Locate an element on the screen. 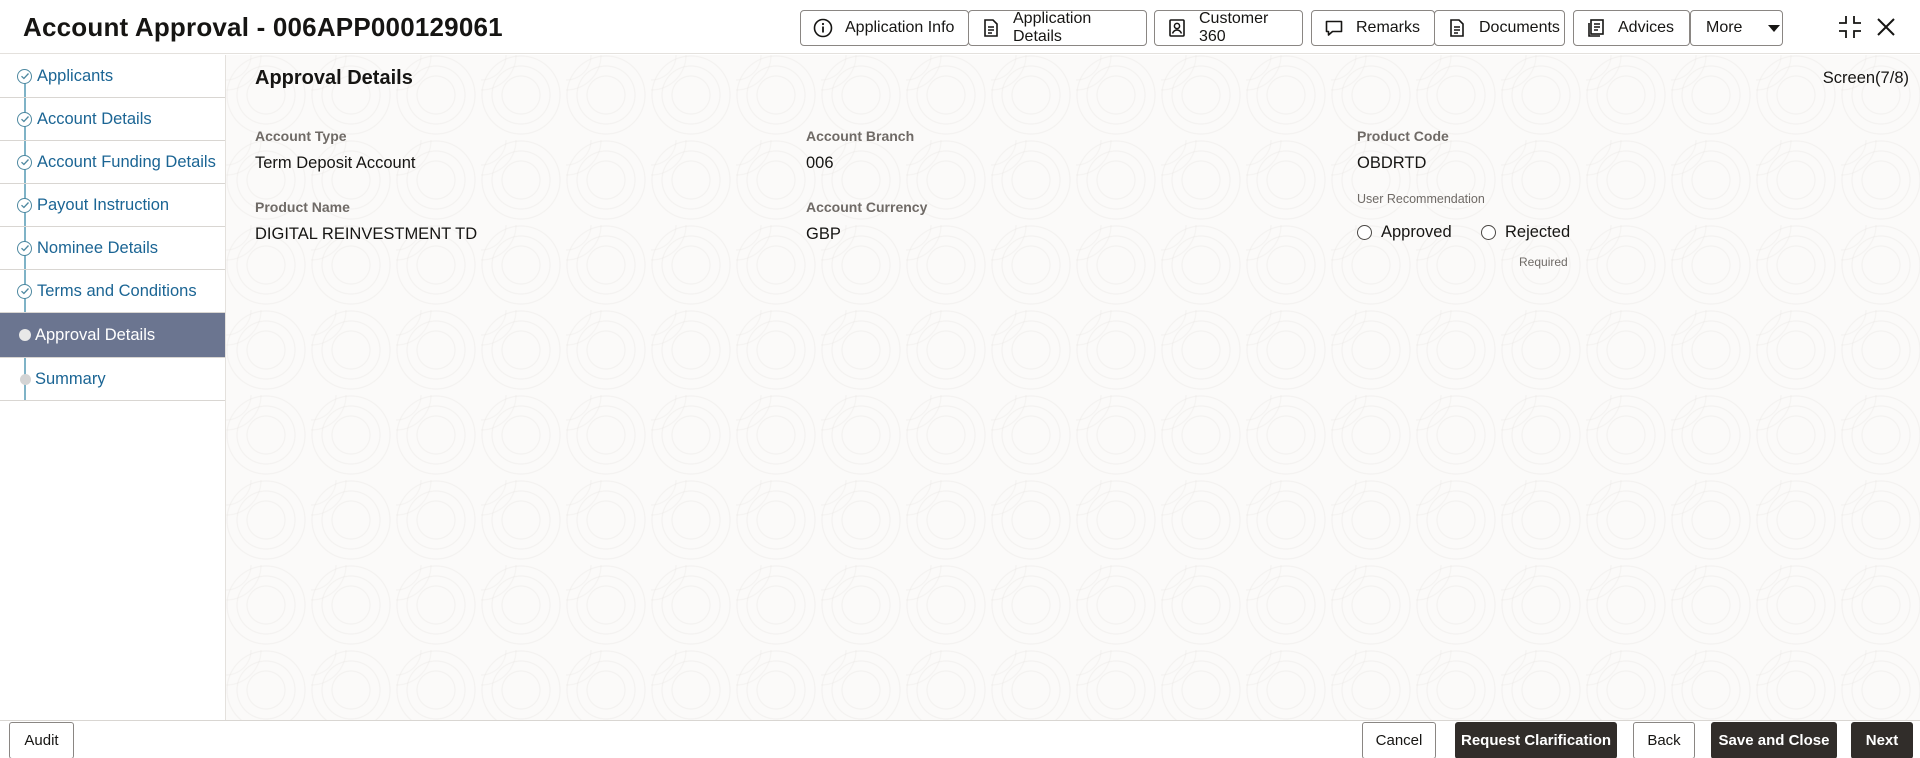  section-title: Approval Details is located at coordinates (334, 78).